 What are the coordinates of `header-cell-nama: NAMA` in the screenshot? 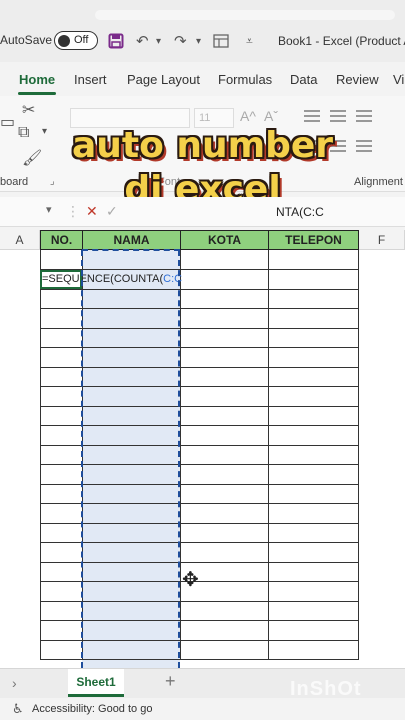 It's located at (131, 240).